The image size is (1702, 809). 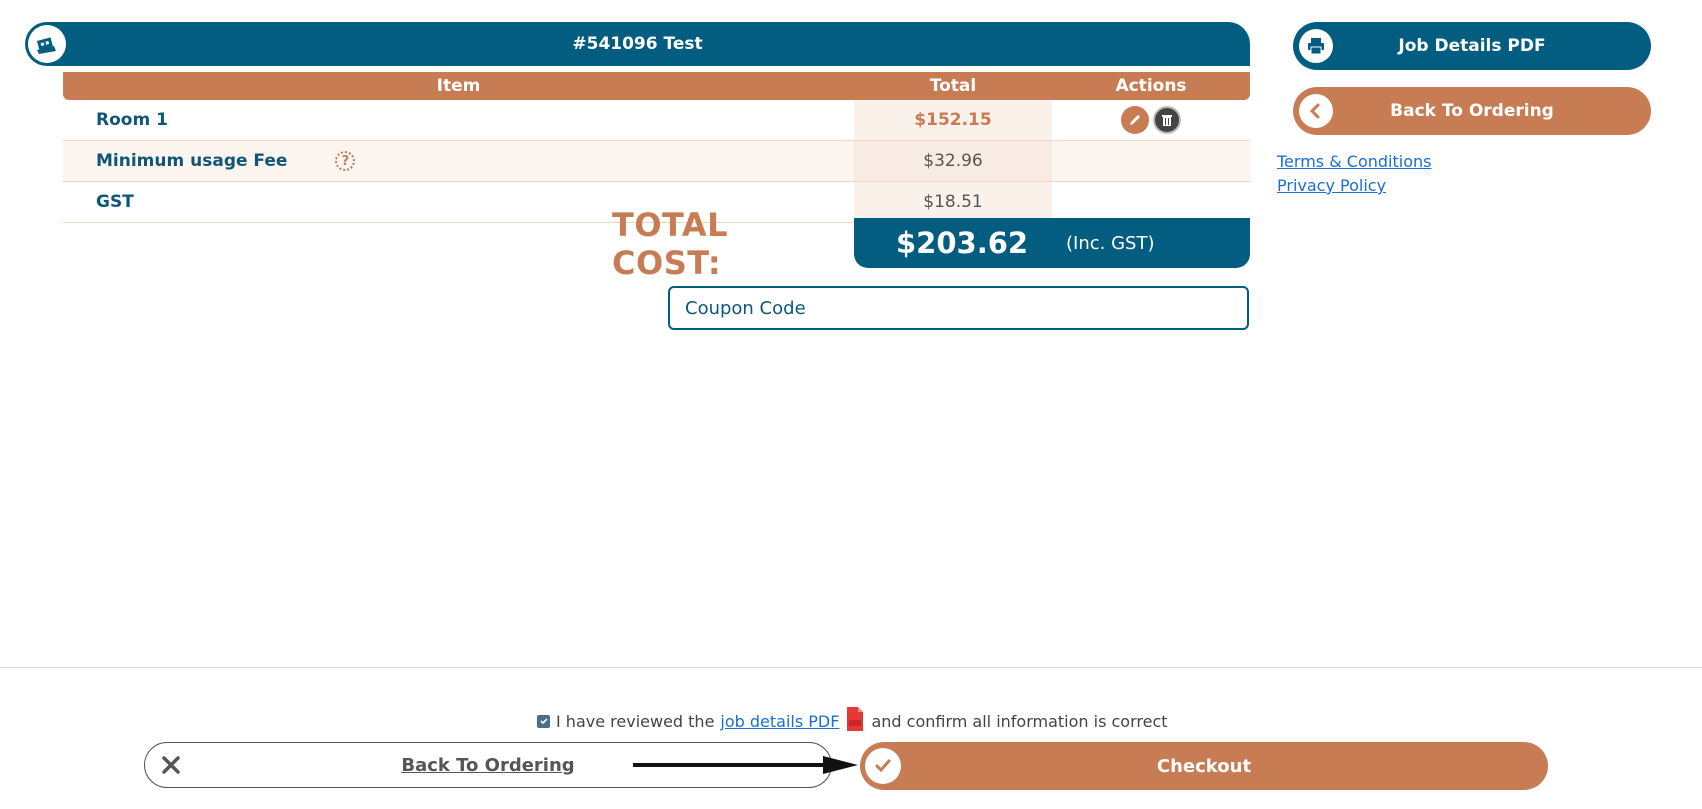 What do you see at coordinates (488, 765) in the screenshot?
I see `footer-back-label: Back To Ordering` at bounding box center [488, 765].